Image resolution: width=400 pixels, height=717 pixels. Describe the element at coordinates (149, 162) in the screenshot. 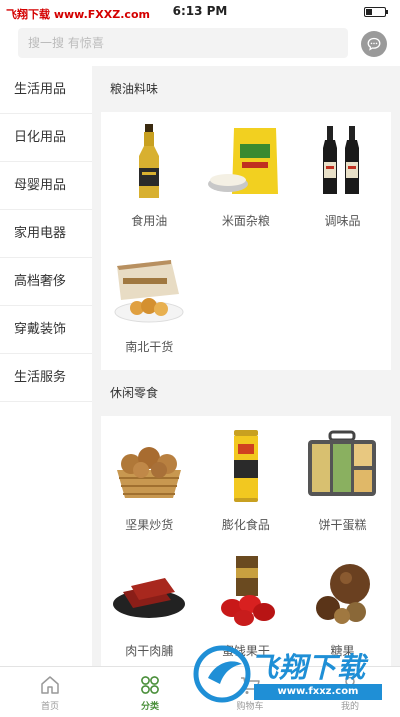

I see `oil-bottle-icon` at that location.